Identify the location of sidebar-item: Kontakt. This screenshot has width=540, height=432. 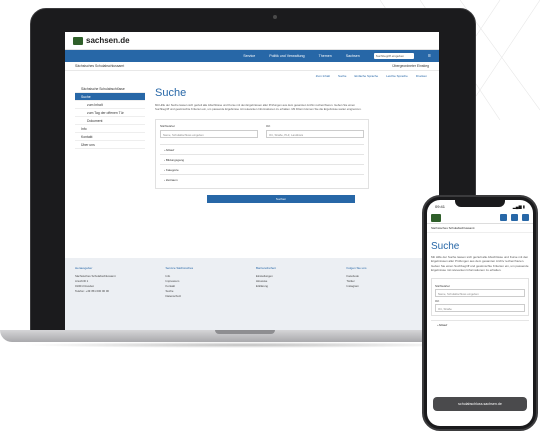
(110, 137).